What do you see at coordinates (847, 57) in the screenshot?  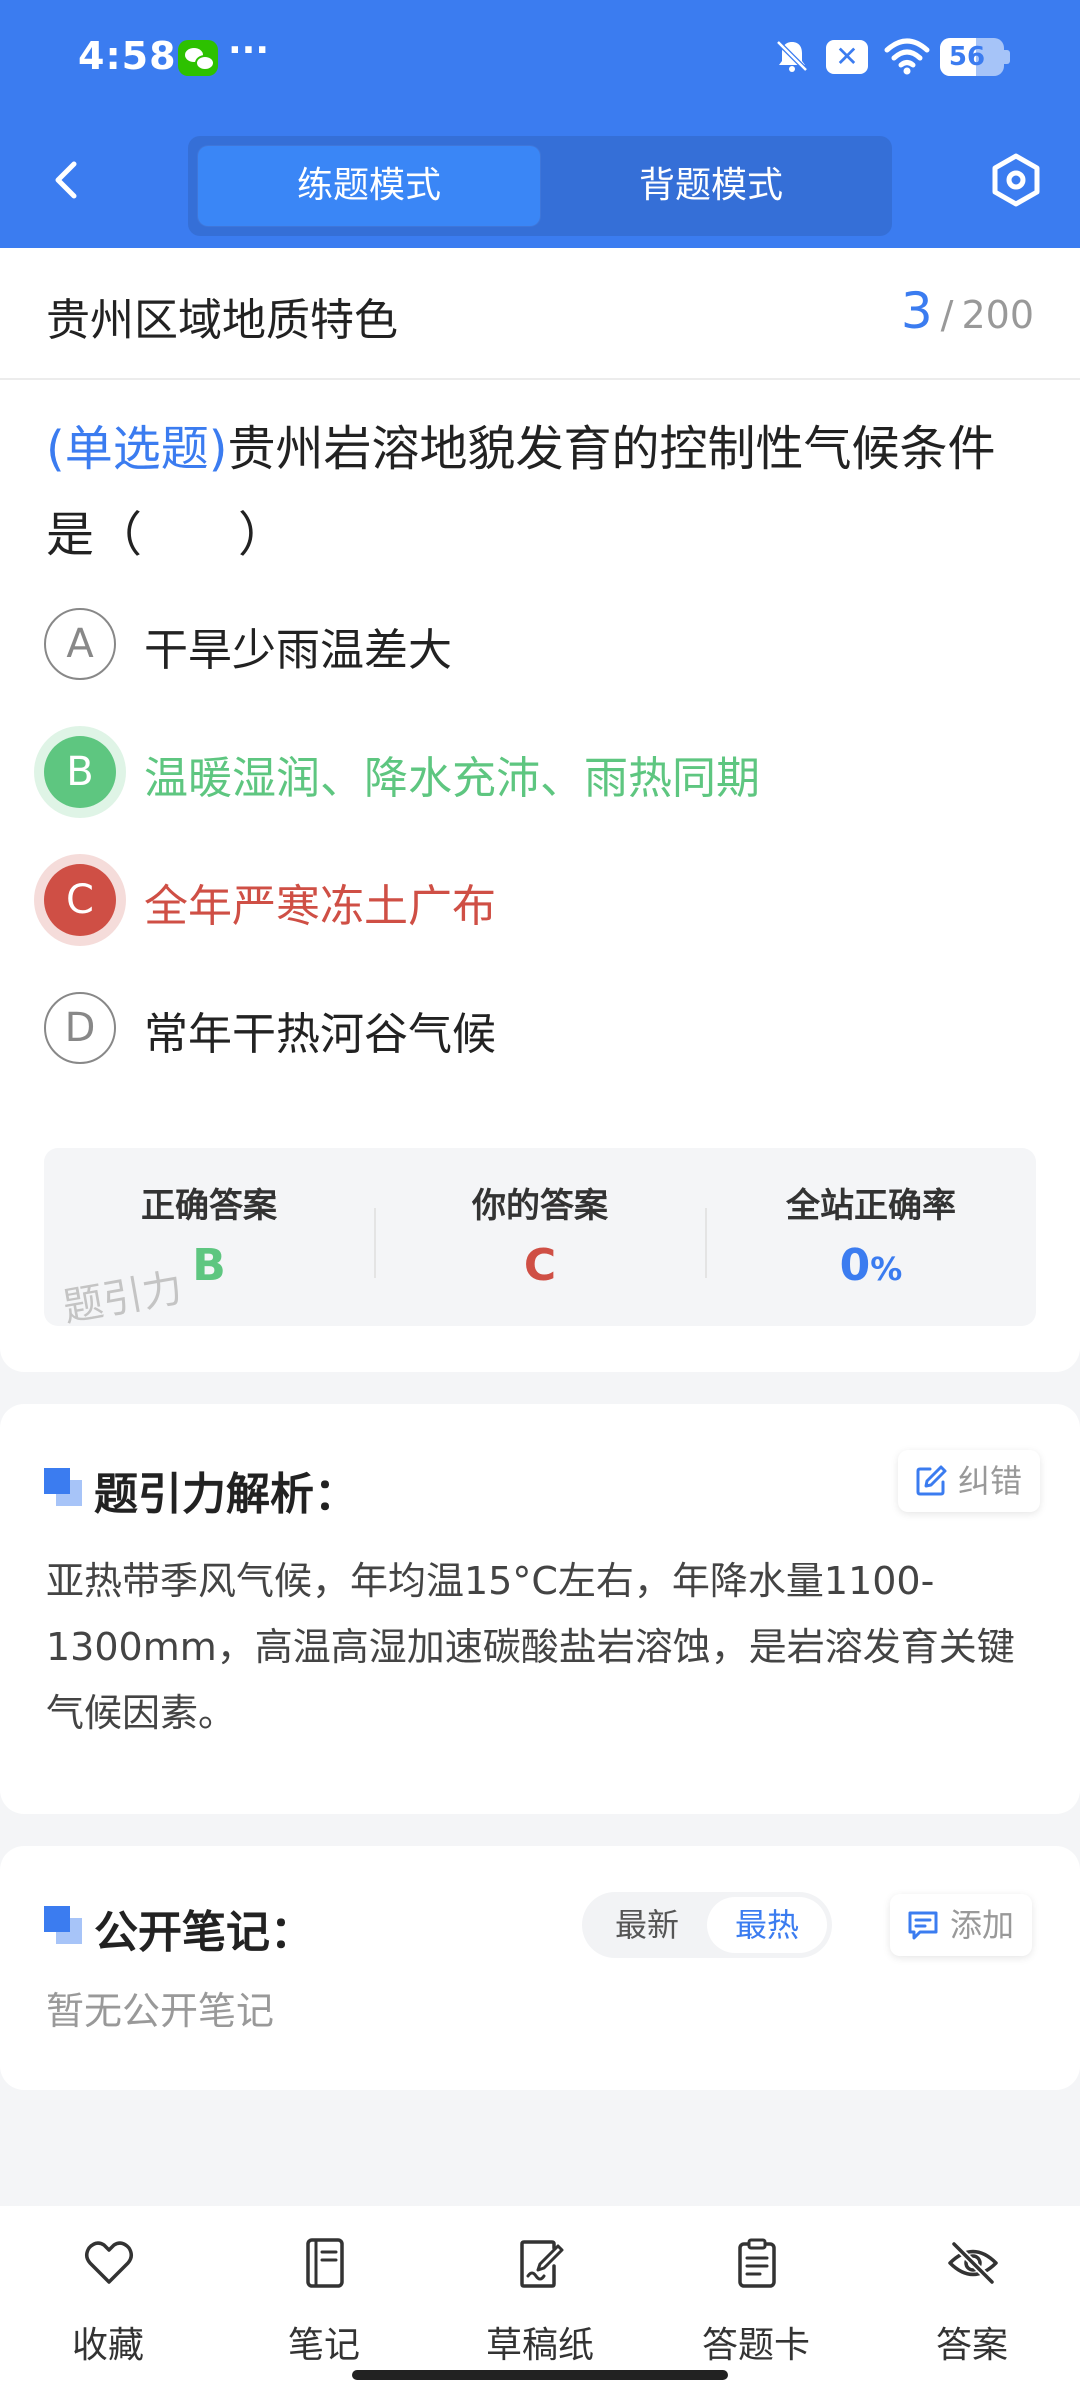 I see `close-badge-icon: ✕` at bounding box center [847, 57].